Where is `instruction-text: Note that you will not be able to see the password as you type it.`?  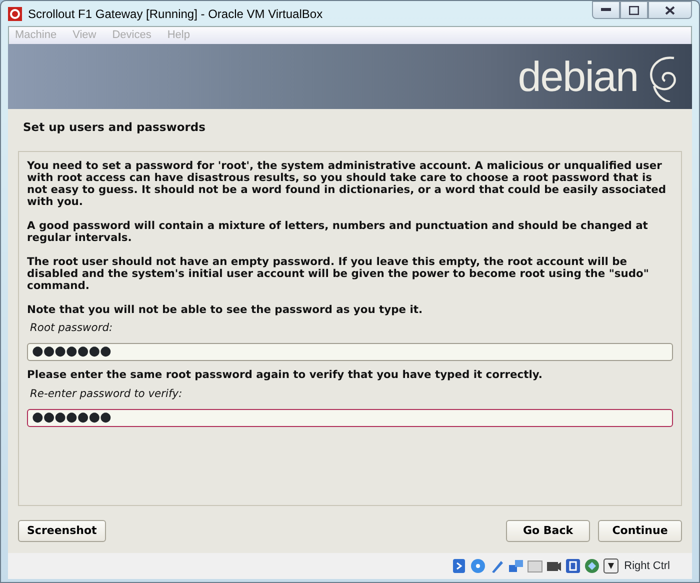 instruction-text: Note that you will not be able to see the password as you type it. is located at coordinates (225, 310).